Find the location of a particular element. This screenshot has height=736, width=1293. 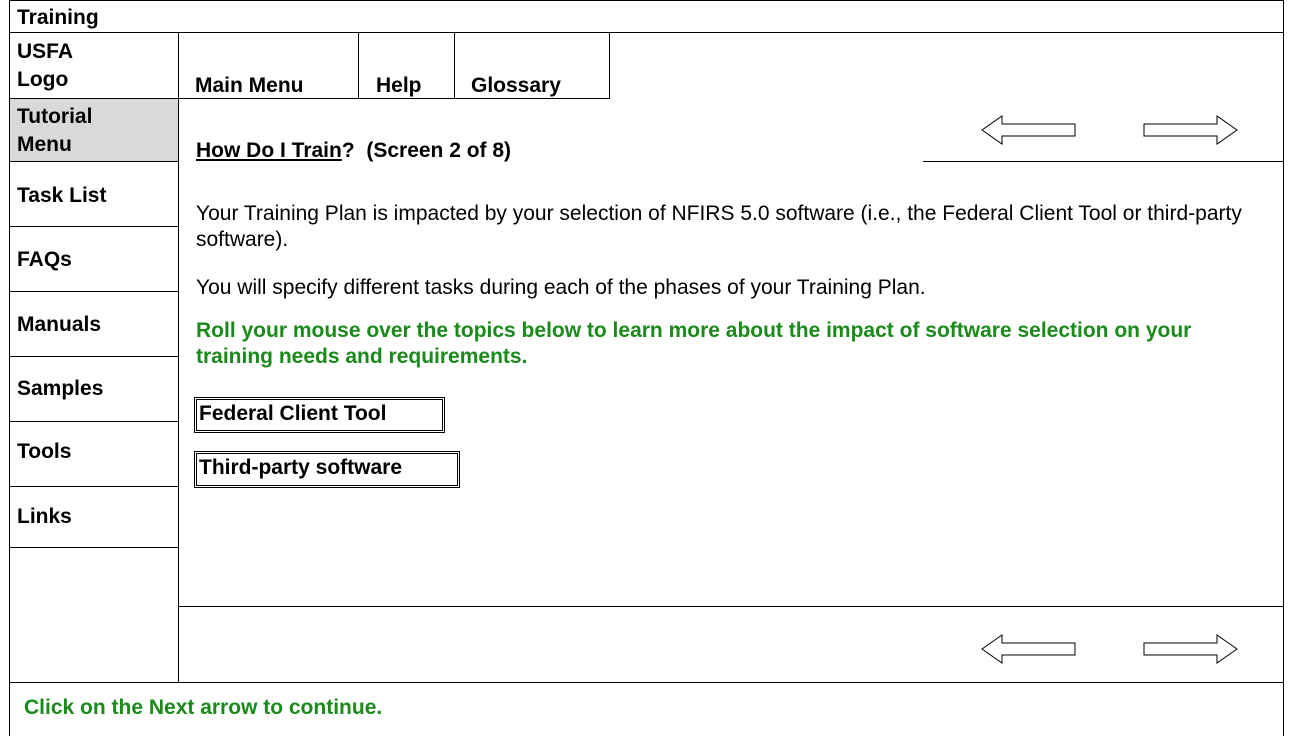

main-menu-link: Main Menu is located at coordinates (249, 86).